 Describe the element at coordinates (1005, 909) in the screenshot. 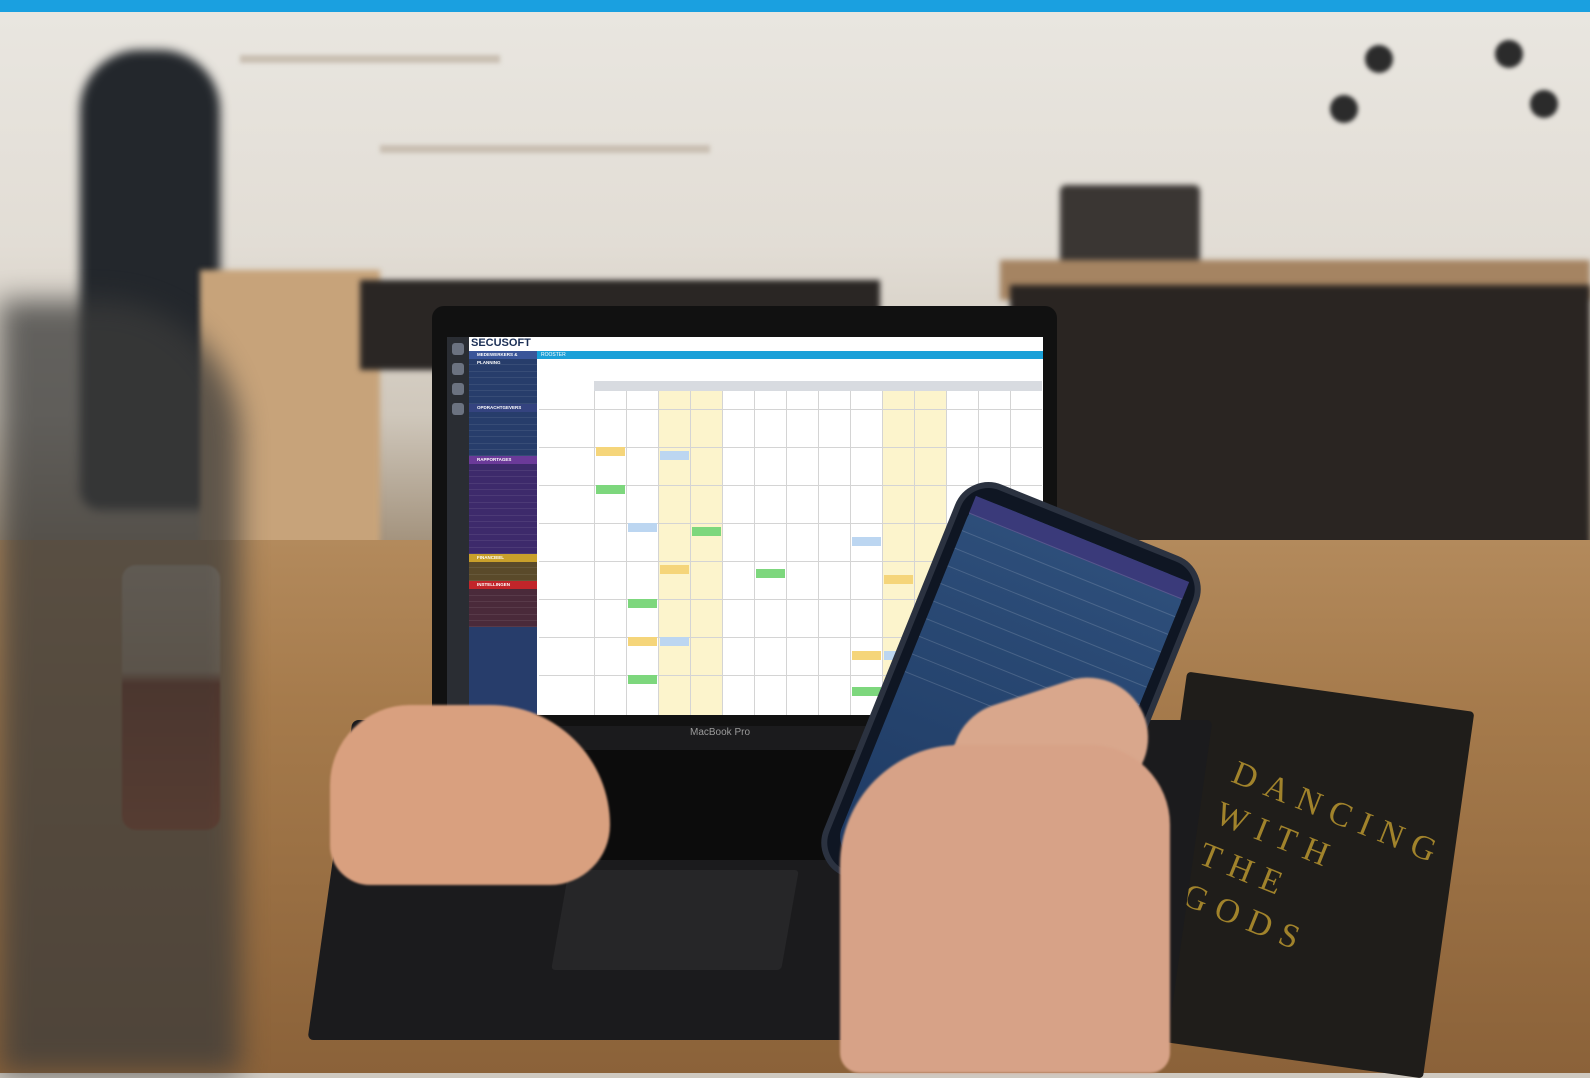

I see `right-hand` at that location.